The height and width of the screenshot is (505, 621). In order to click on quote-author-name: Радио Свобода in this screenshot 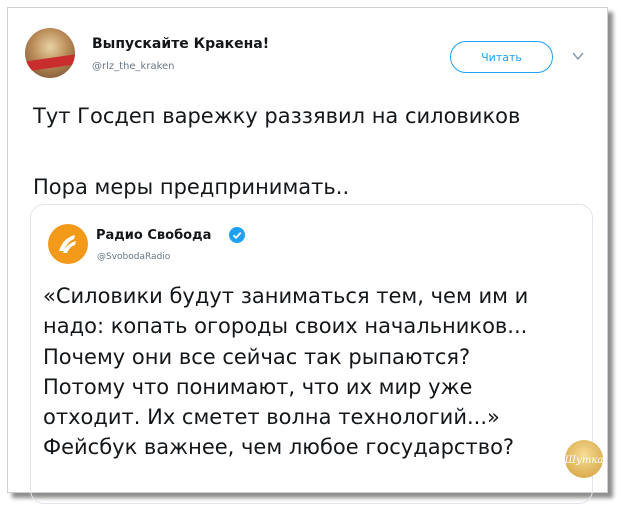, I will do `click(153, 235)`.